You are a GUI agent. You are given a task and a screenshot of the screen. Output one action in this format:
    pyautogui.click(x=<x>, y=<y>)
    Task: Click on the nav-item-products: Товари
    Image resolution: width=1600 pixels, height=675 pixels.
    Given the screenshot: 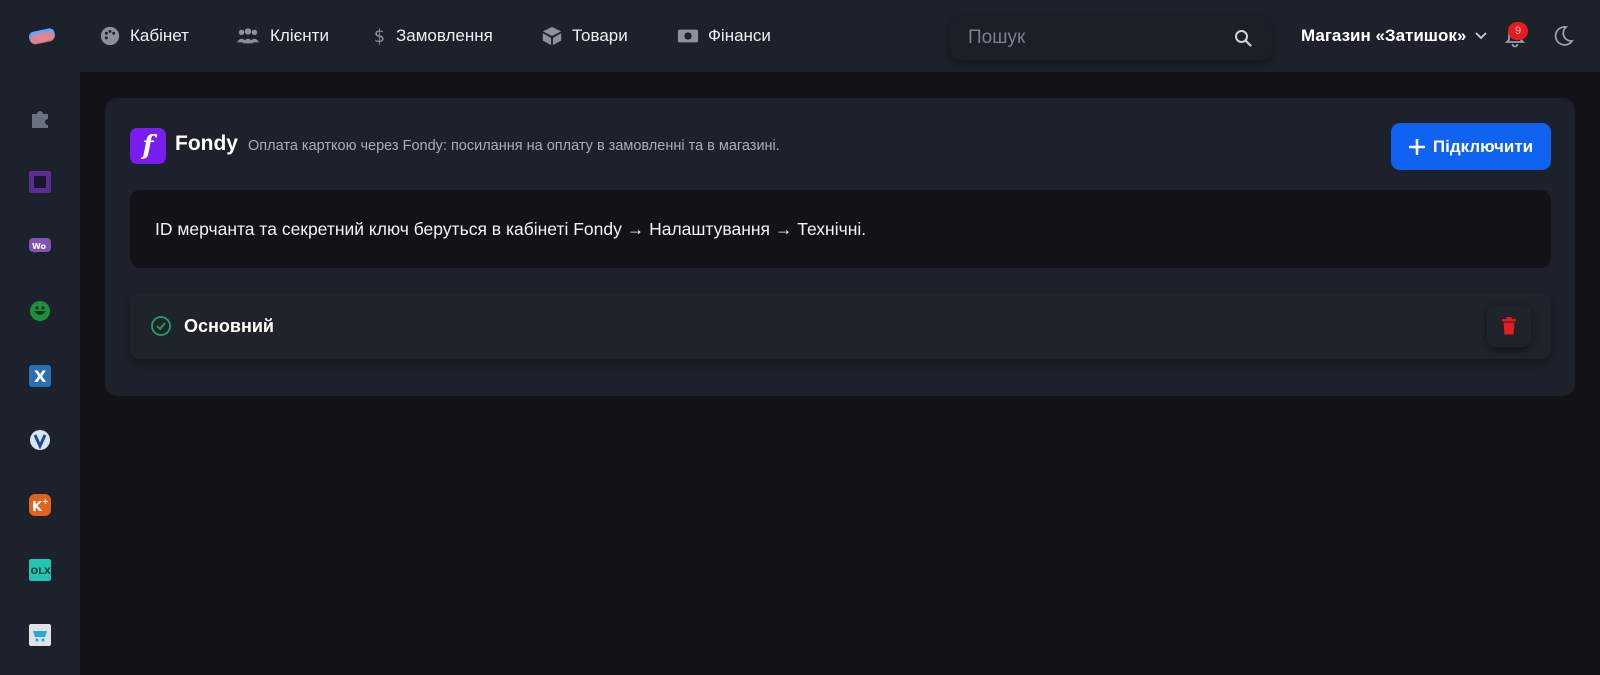 What is the action you would take?
    pyautogui.click(x=584, y=36)
    